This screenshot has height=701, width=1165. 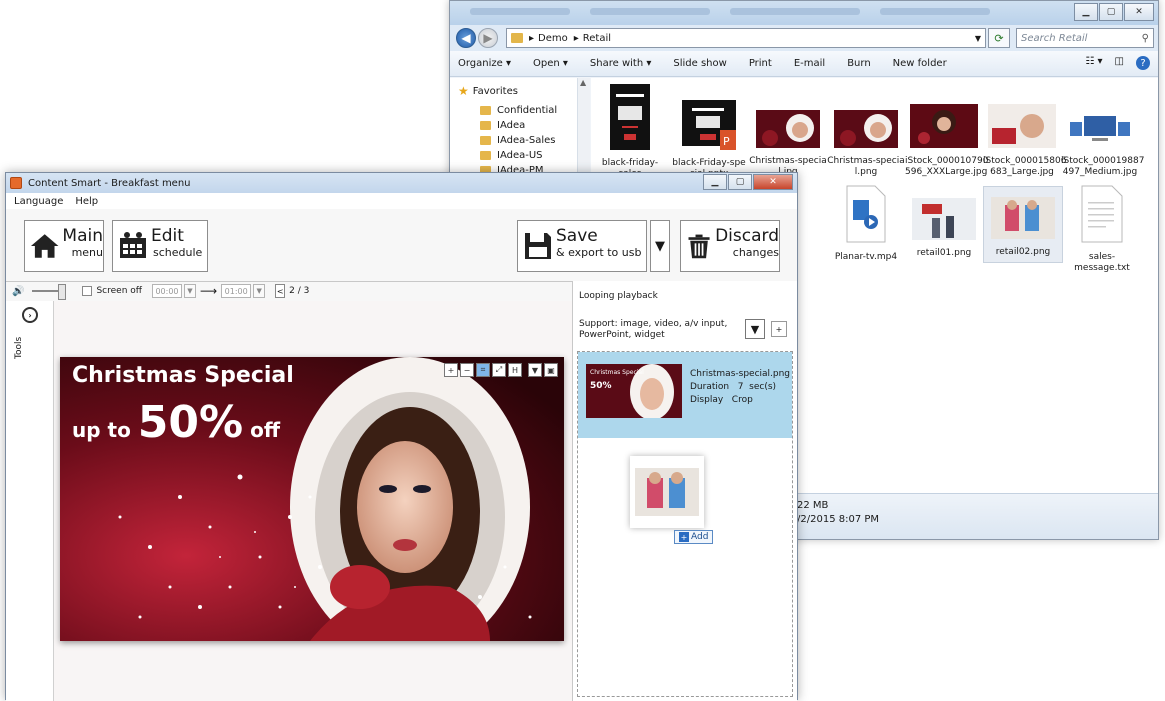 What do you see at coordinates (299, 291) in the screenshot?
I see `page-indicator: 2 / 3` at bounding box center [299, 291].